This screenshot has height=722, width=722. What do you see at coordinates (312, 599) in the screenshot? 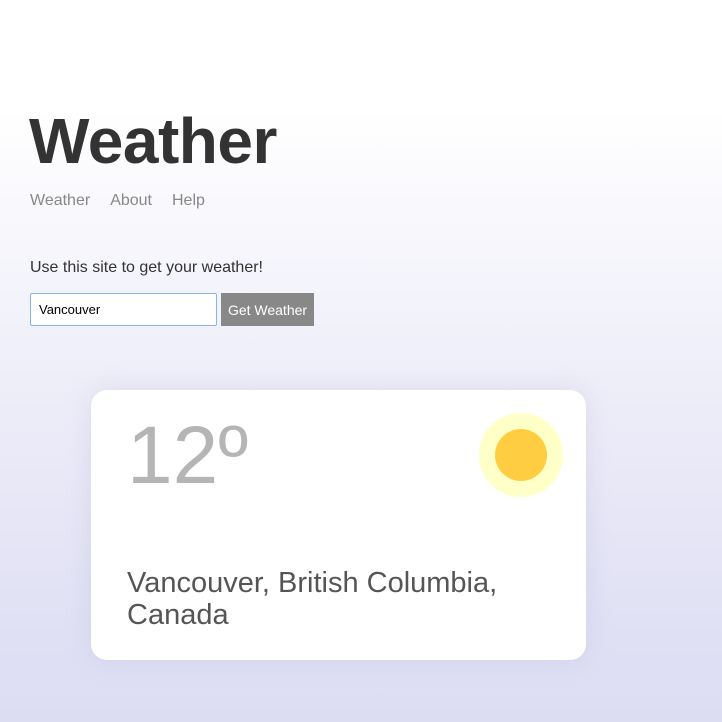
I see `location-name: Vancouver, British Columbia, Canada` at bounding box center [312, 599].